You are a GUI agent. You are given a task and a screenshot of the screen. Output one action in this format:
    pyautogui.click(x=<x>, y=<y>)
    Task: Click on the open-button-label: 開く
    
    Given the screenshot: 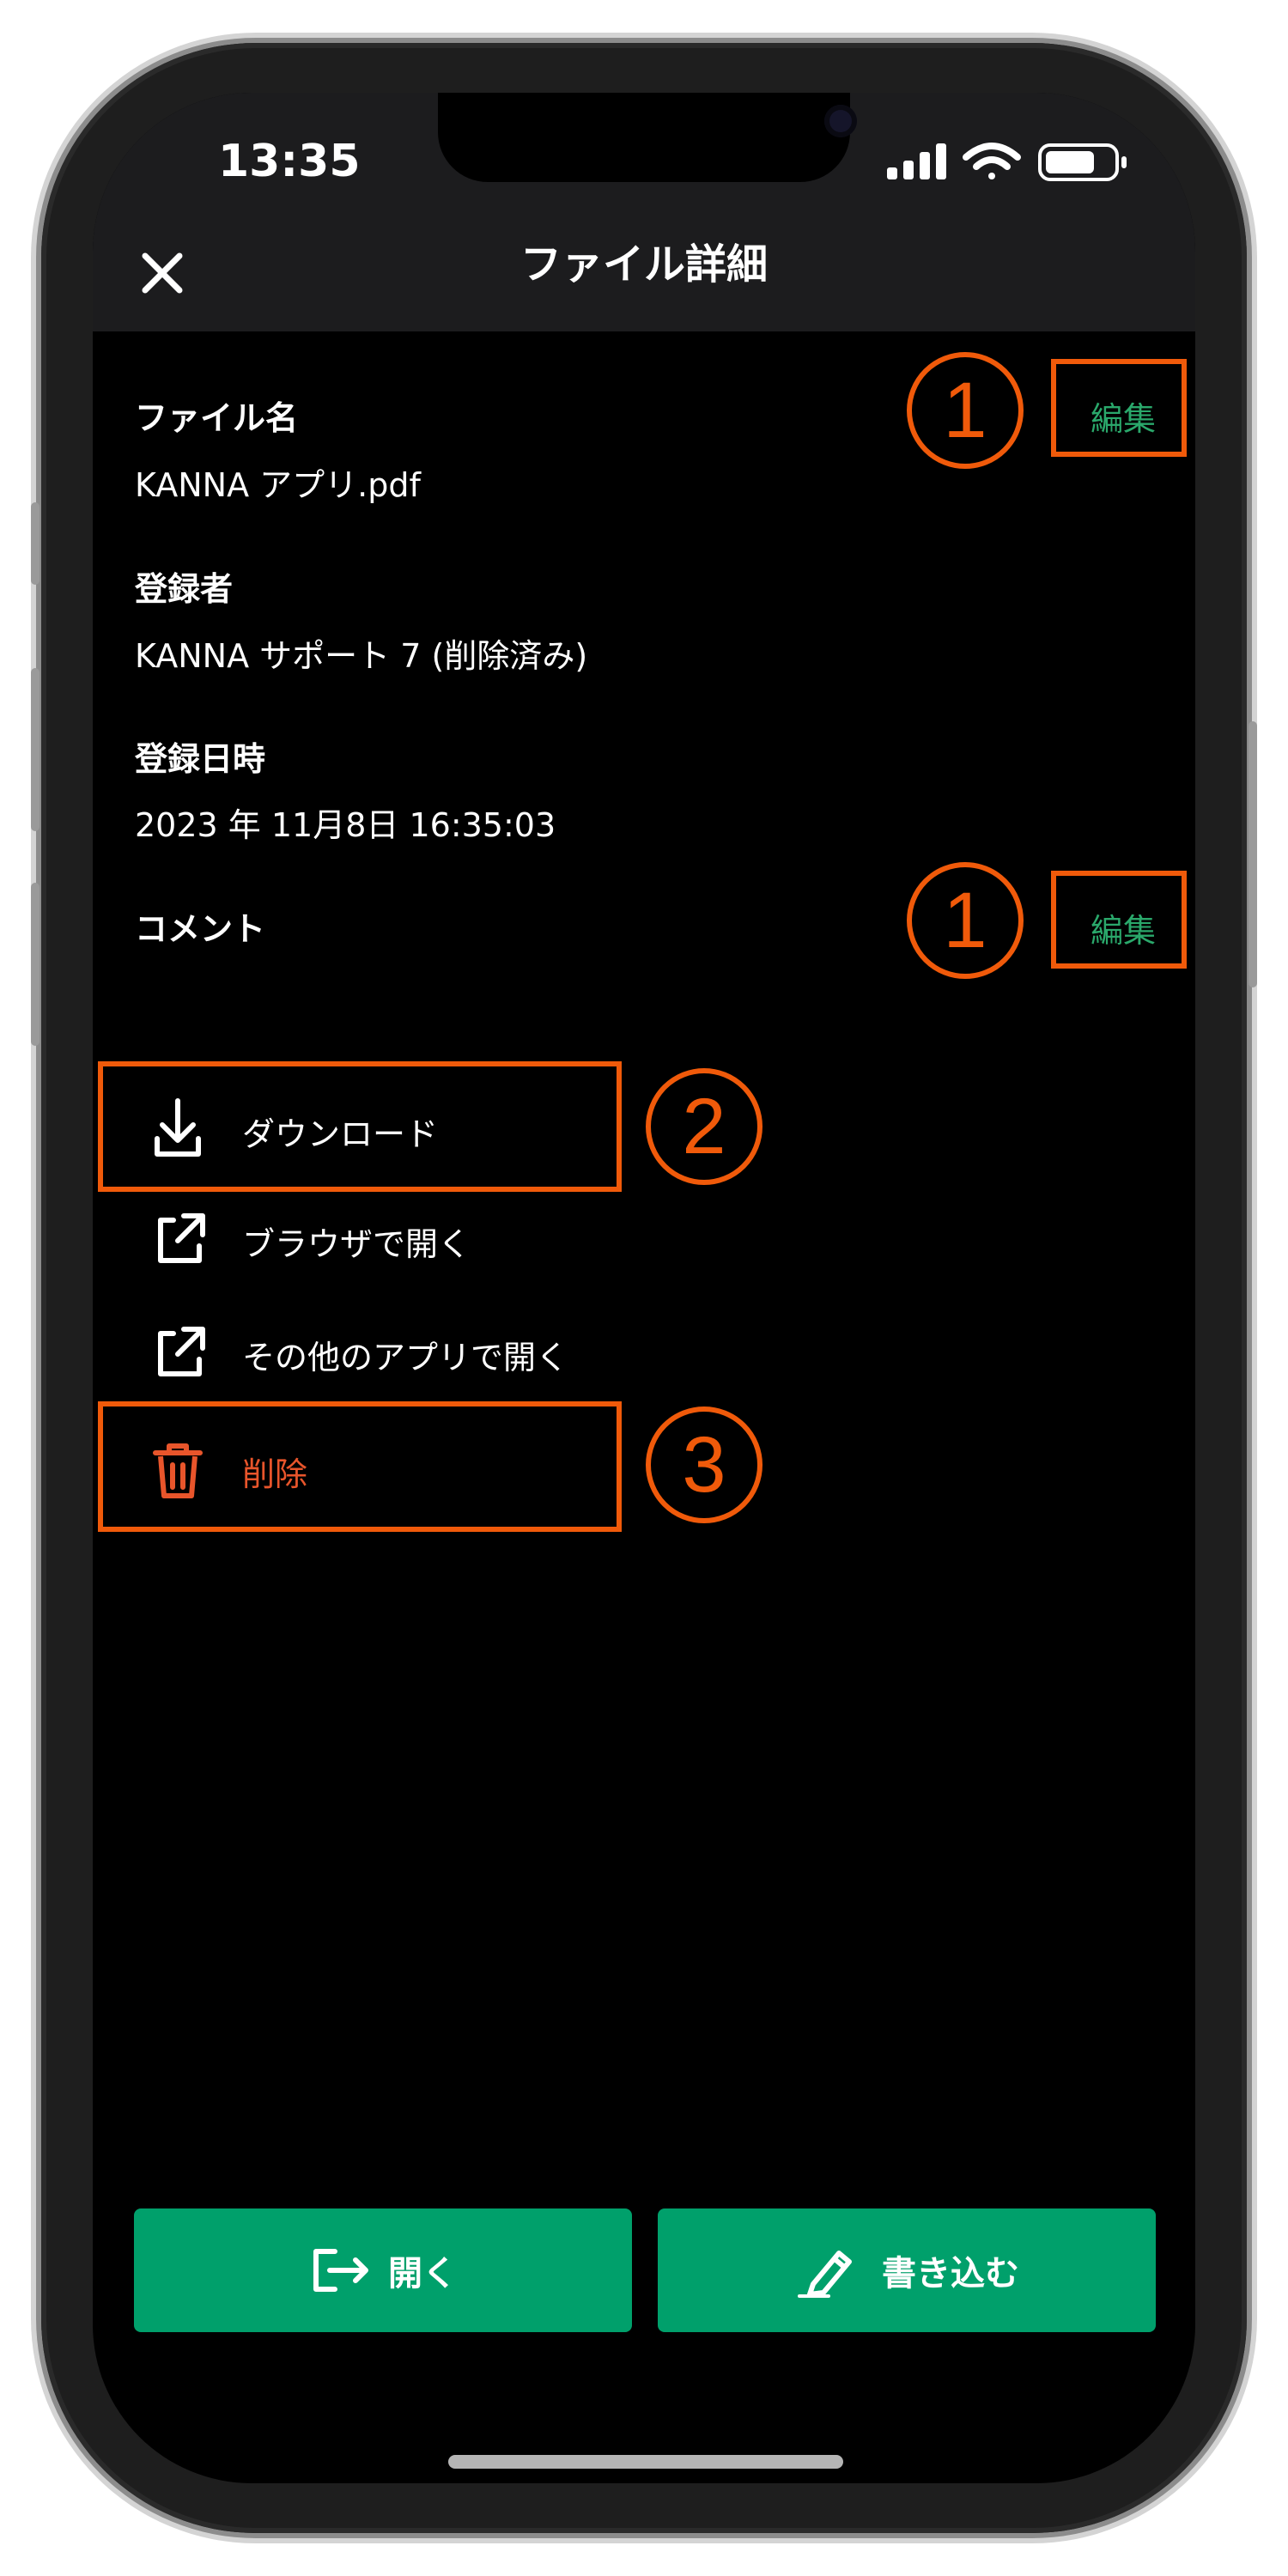 What is the action you would take?
    pyautogui.click(x=422, y=2273)
    